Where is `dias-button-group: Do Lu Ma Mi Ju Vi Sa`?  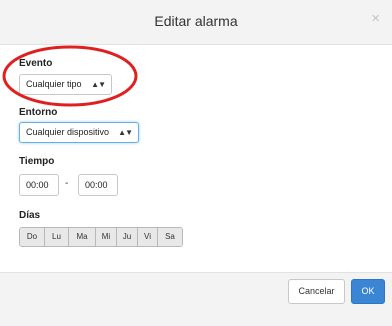
dias-button-group: Do Lu Ma Mi Ju Vi Sa is located at coordinates (101, 237).